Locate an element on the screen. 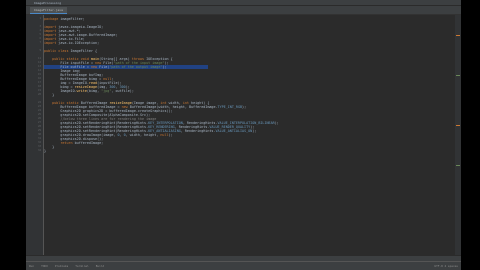 This screenshot has width=480, height=270. line-number: 11 is located at coordinates (39, 58).